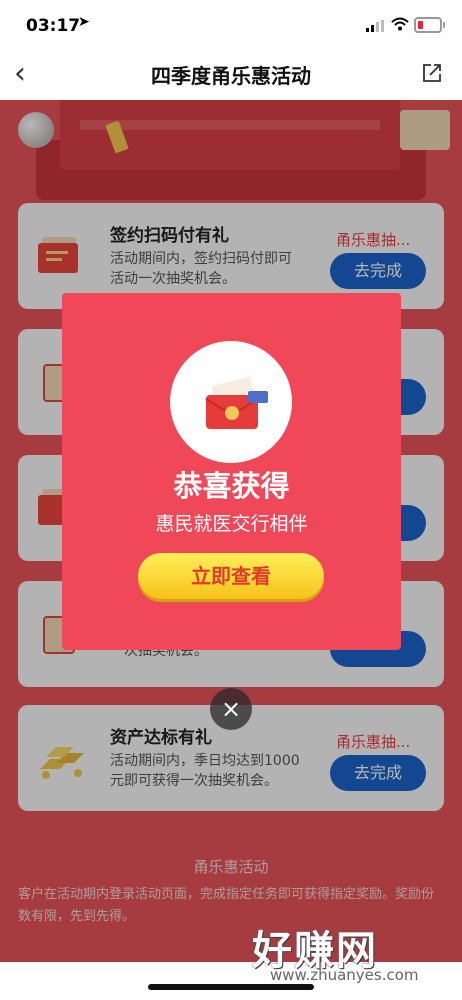  Describe the element at coordinates (236, 402) in the screenshot. I see `red-envelope-icon` at that location.